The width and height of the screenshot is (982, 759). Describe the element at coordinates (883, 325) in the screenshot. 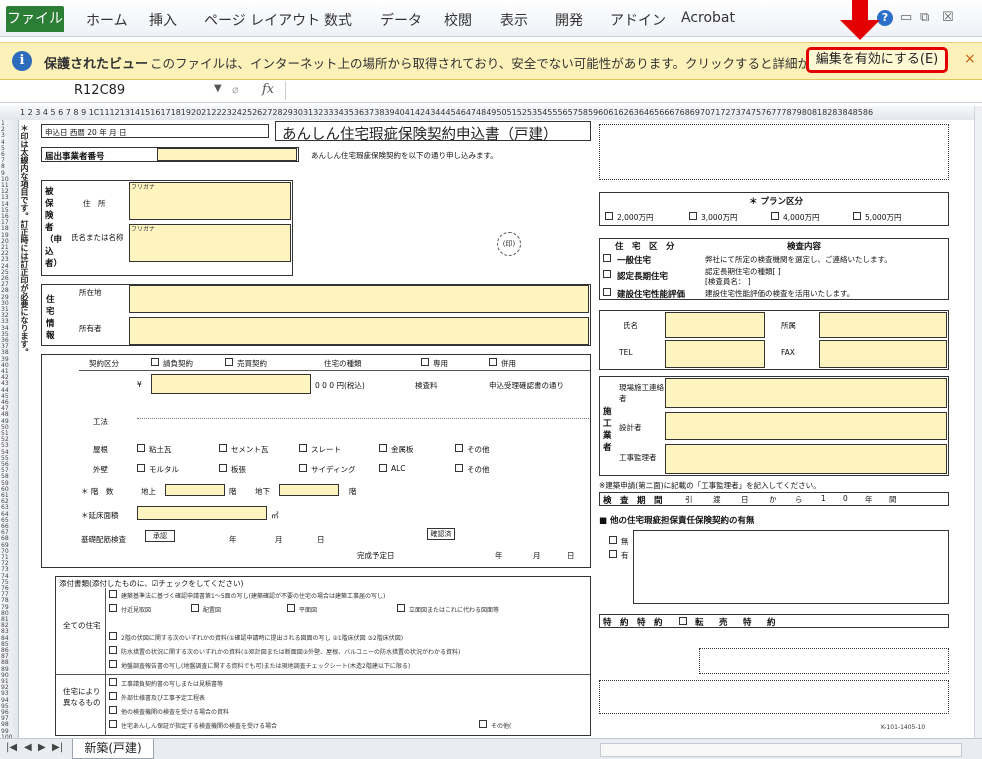

I see `contact-dept-input` at that location.